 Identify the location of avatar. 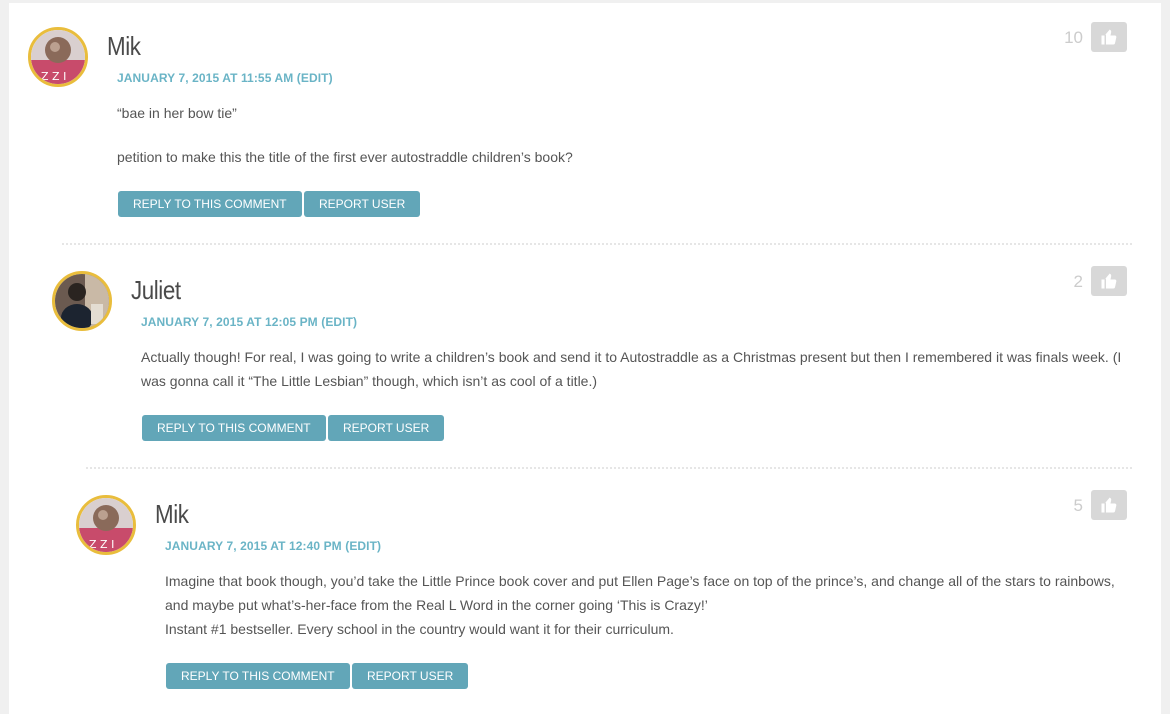
(82, 301).